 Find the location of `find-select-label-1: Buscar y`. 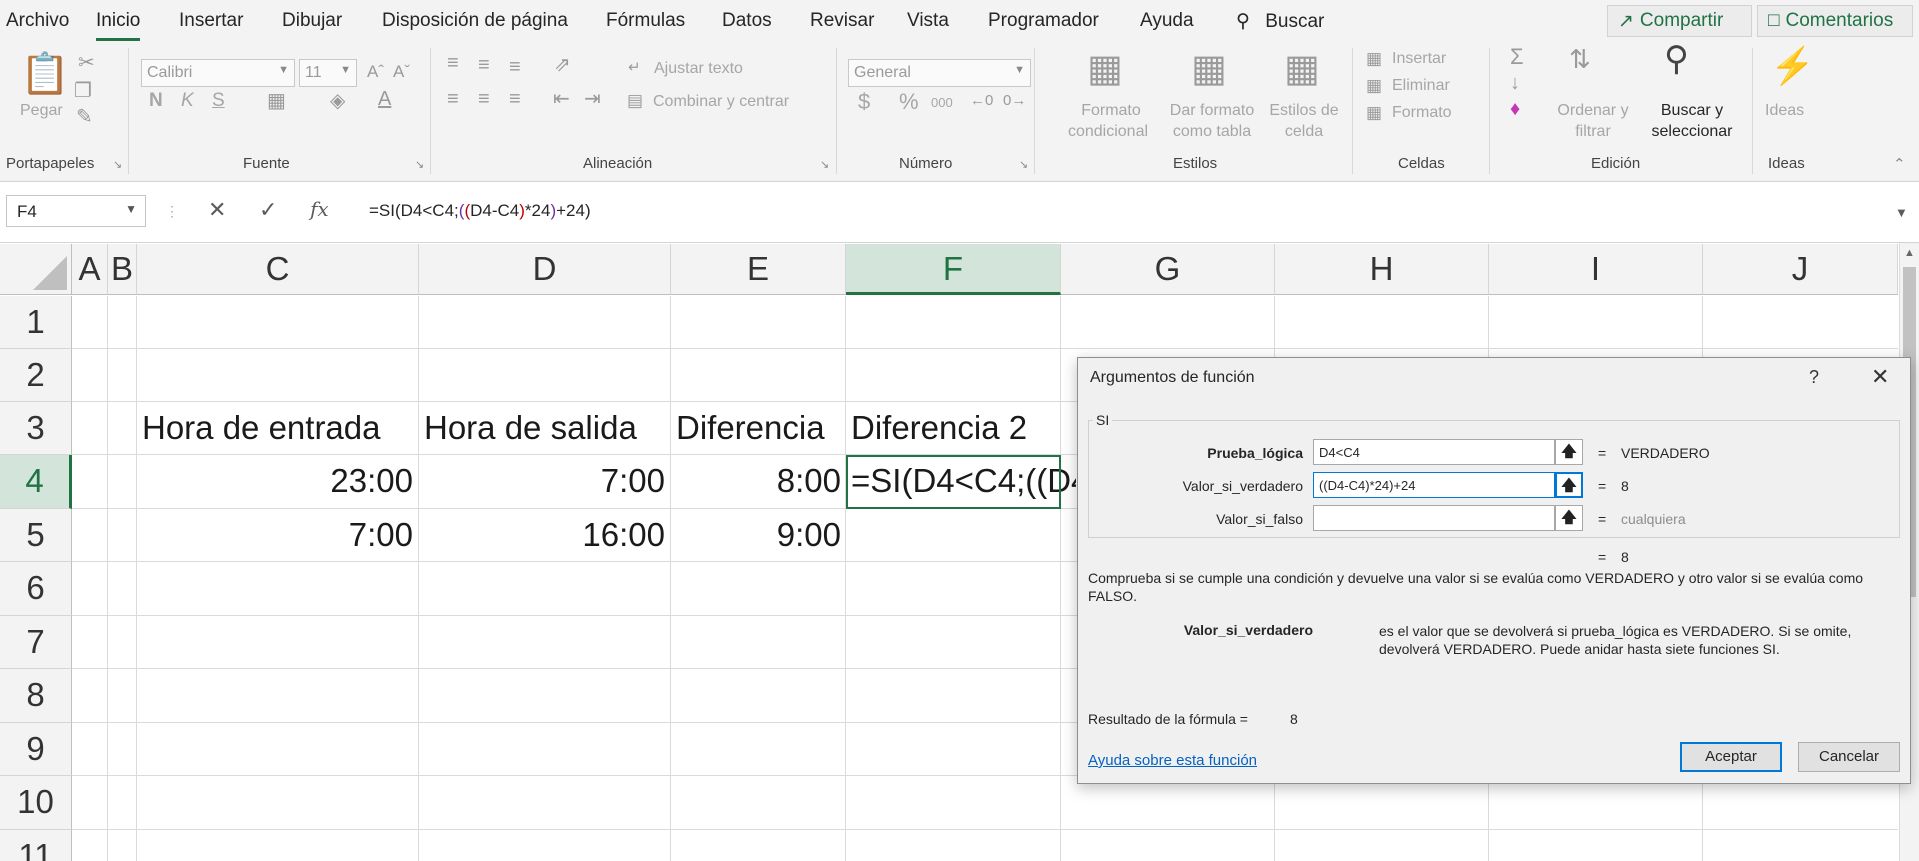

find-select-label-1: Buscar y is located at coordinates (1692, 111).